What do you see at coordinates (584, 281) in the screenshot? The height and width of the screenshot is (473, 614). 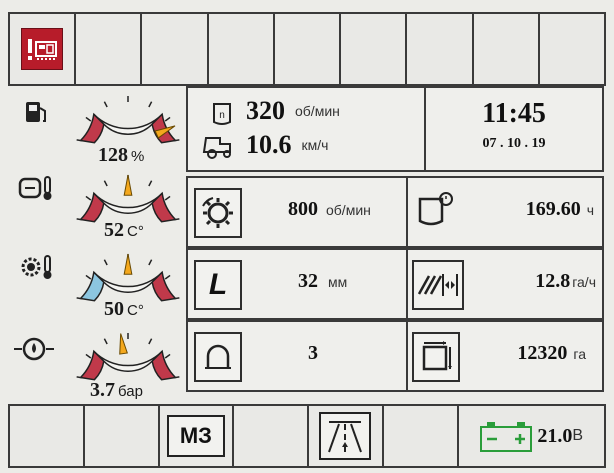 I see `area-rate-unit: га/ч` at bounding box center [584, 281].